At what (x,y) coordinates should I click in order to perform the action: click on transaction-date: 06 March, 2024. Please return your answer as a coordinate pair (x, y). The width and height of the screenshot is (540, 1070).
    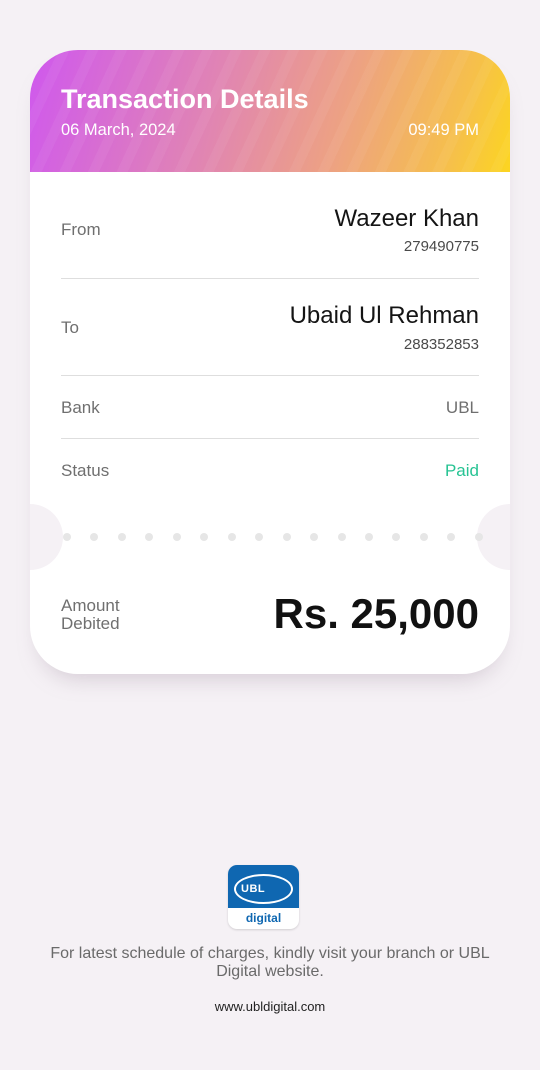
    Looking at the image, I should click on (118, 130).